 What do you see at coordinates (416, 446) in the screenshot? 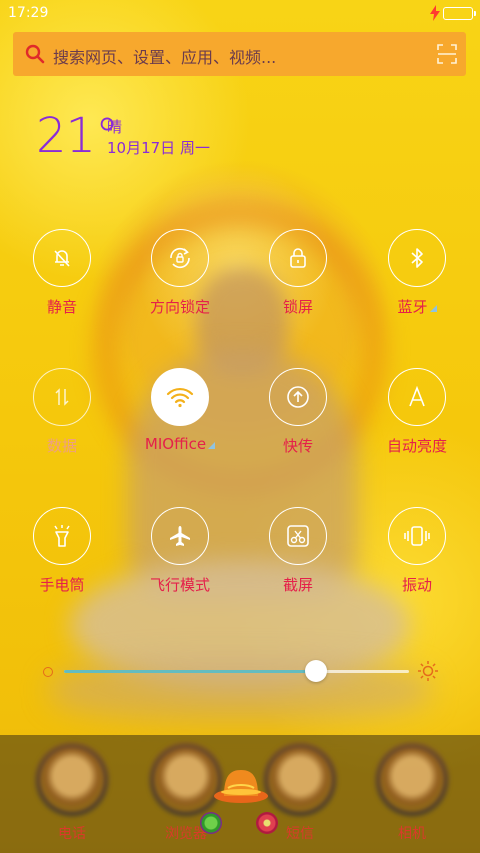
I see `toggle-auto-brightness-label: 自动亮度` at bounding box center [416, 446].